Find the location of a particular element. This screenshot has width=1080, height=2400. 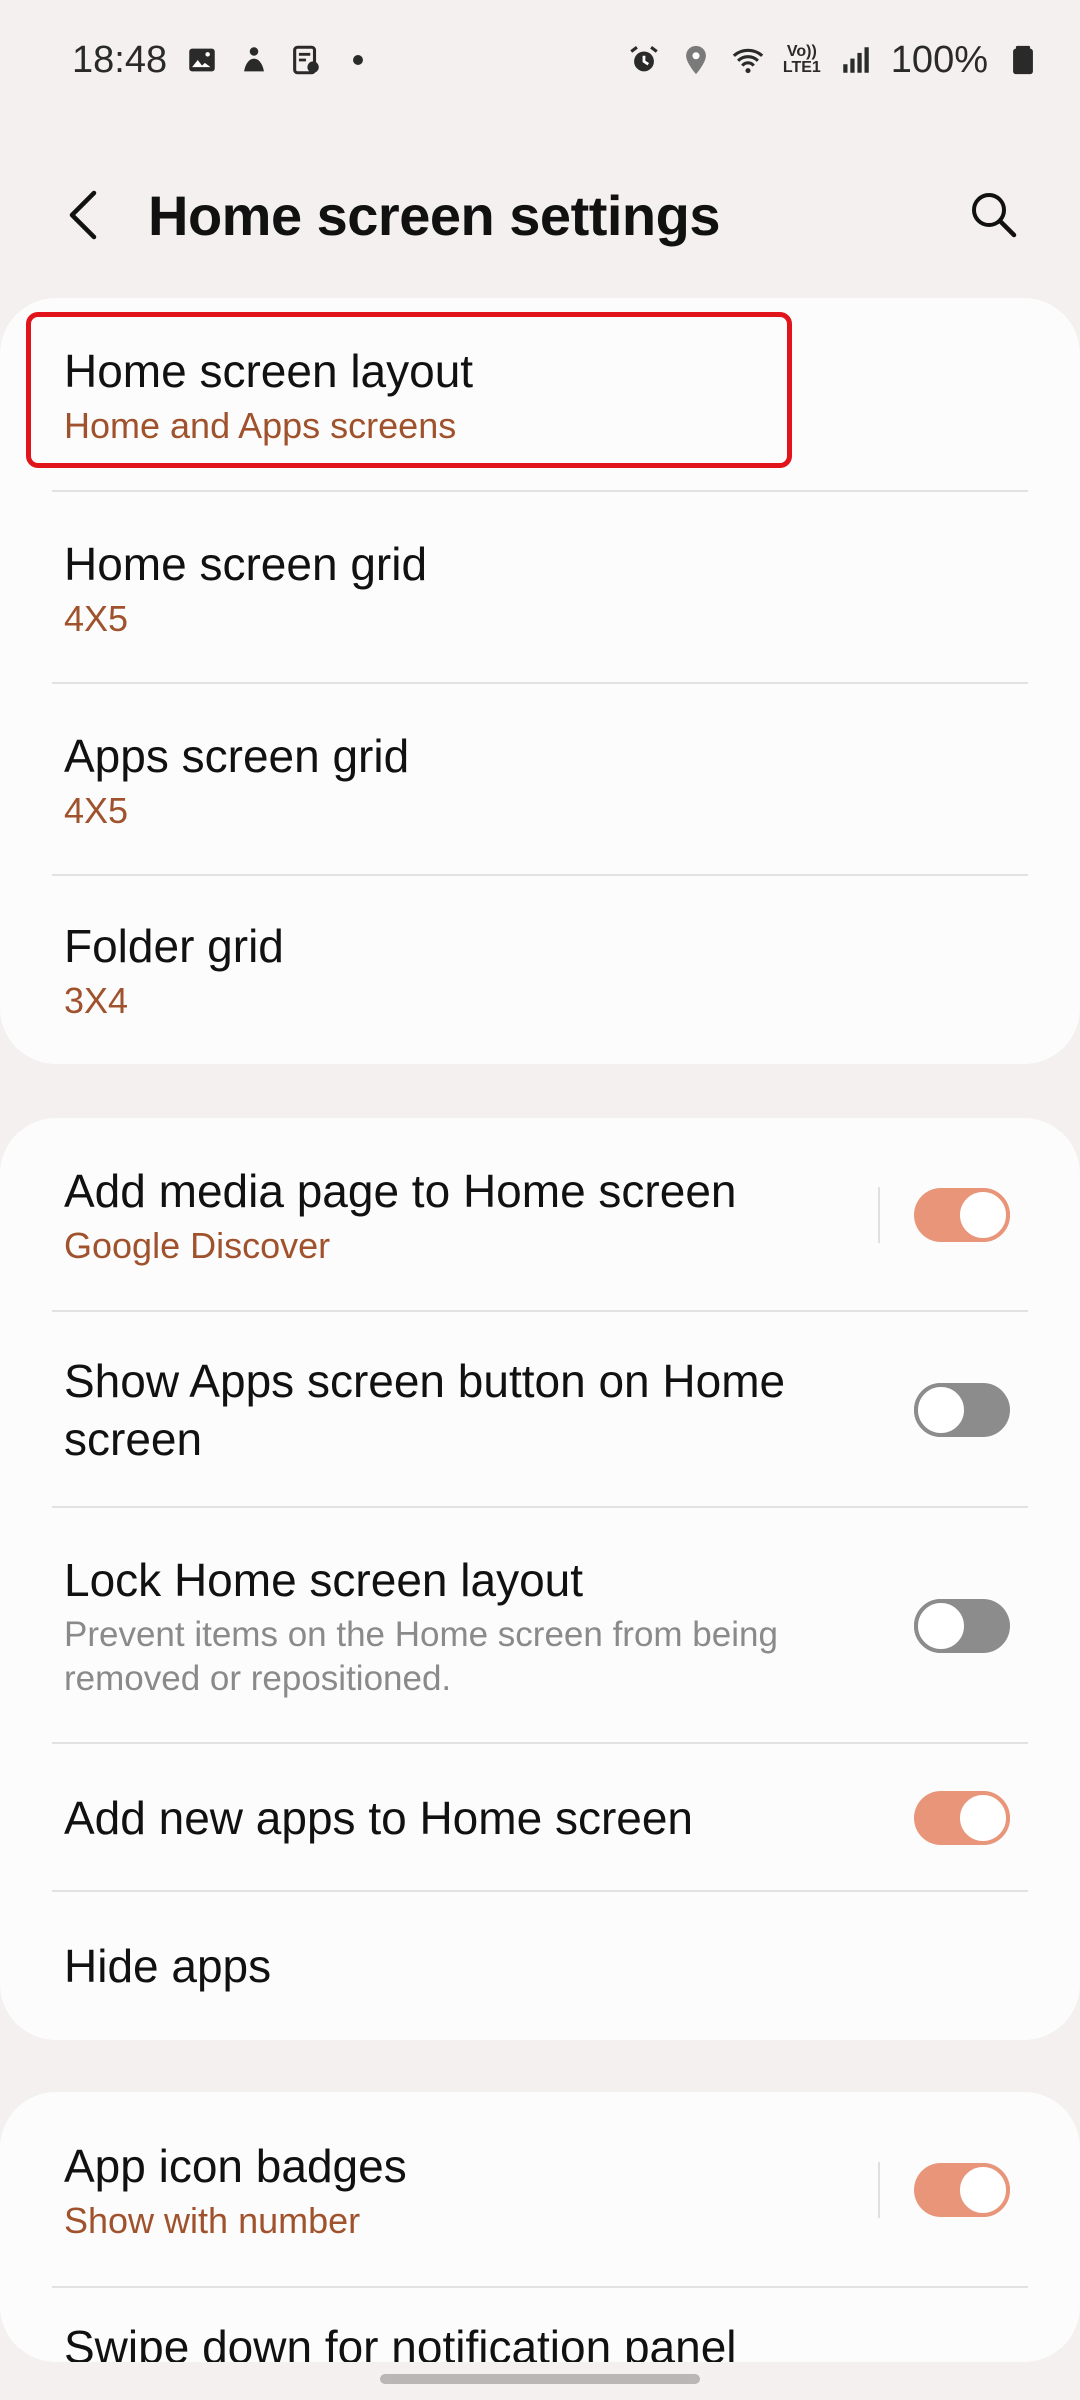

signal-icon is located at coordinates (856, 60).